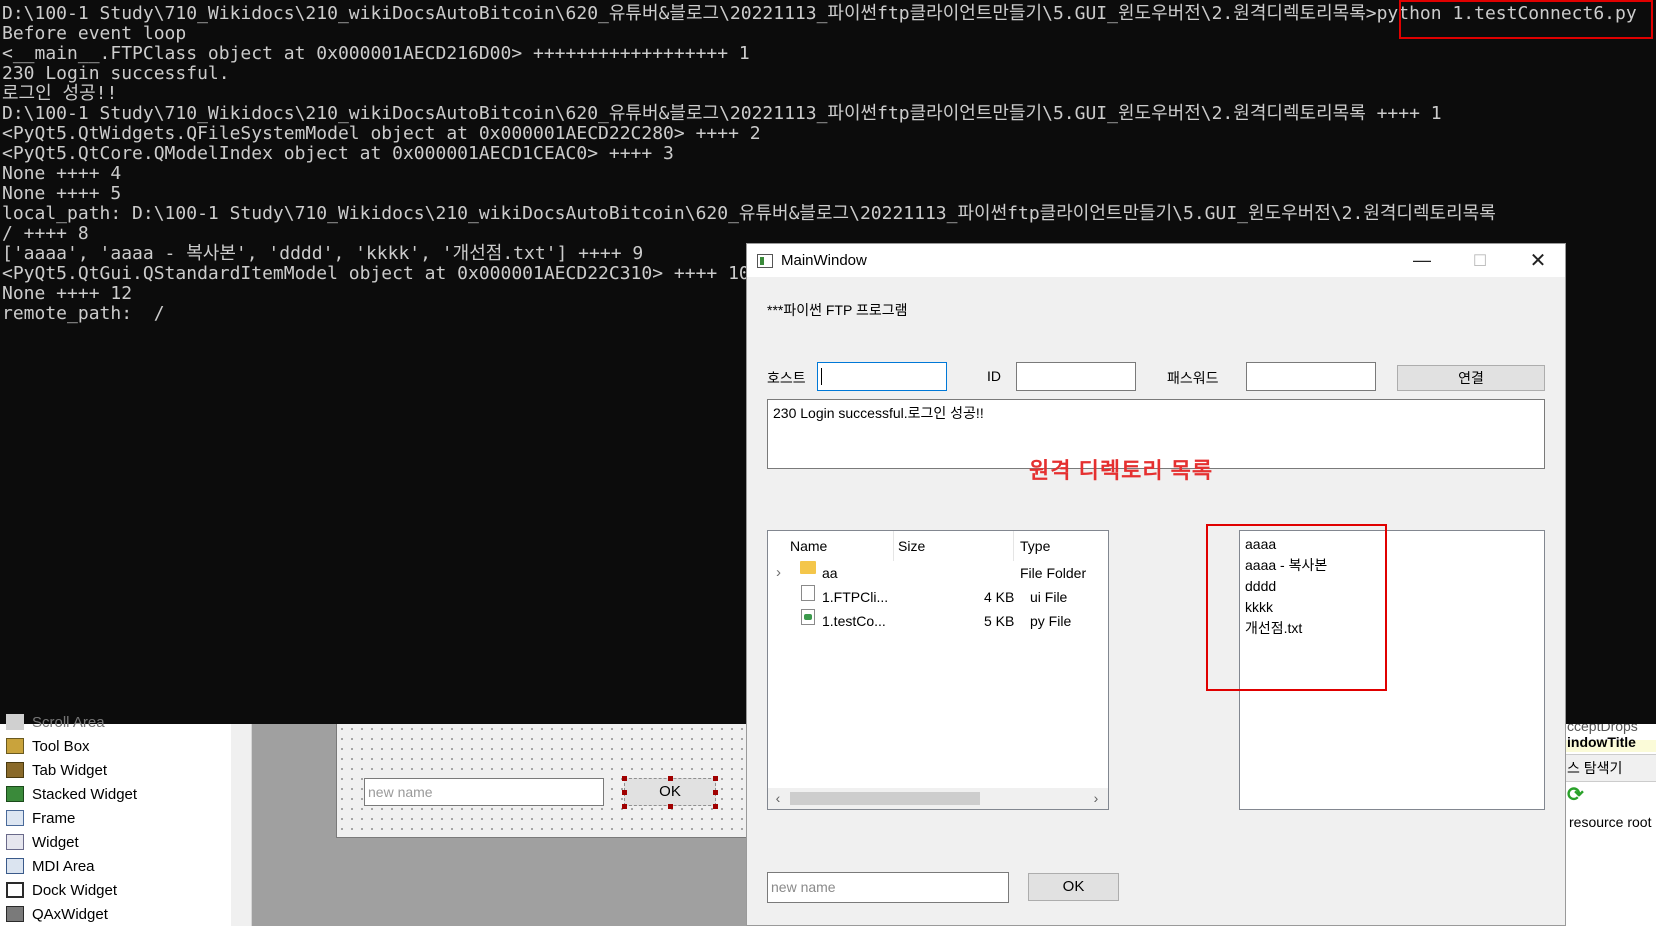 The image size is (1656, 926). I want to click on tab-widget-icon, so click(15, 770).